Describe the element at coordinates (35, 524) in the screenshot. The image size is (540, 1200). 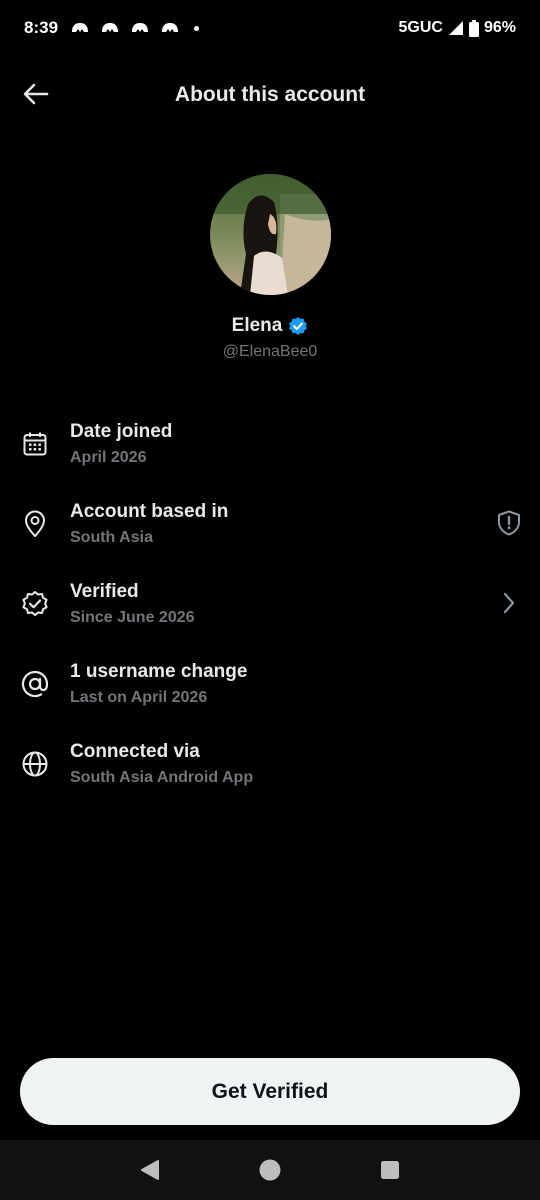
I see `location-pin-icon` at that location.